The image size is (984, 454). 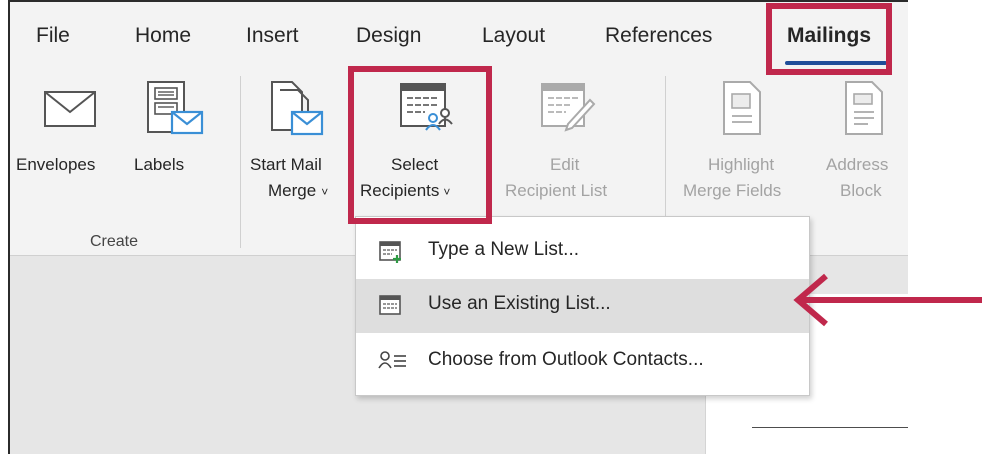 What do you see at coordinates (861, 190) in the screenshot?
I see `address-block-label-line2: Block` at bounding box center [861, 190].